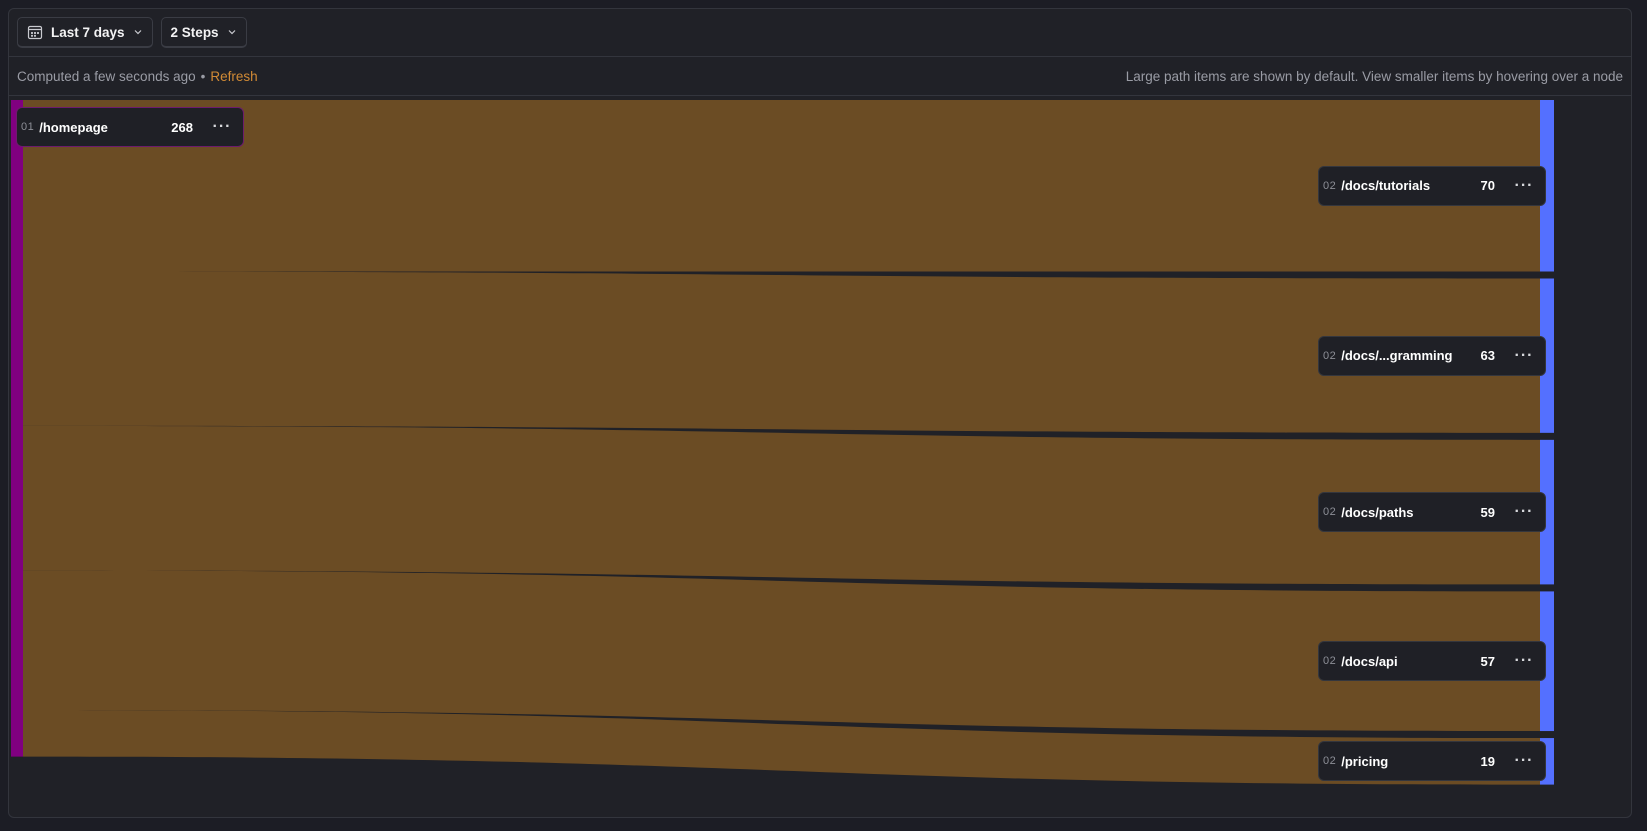 This screenshot has height=831, width=1647. What do you see at coordinates (194, 32) in the screenshot?
I see `steps-label: 2 Steps` at bounding box center [194, 32].